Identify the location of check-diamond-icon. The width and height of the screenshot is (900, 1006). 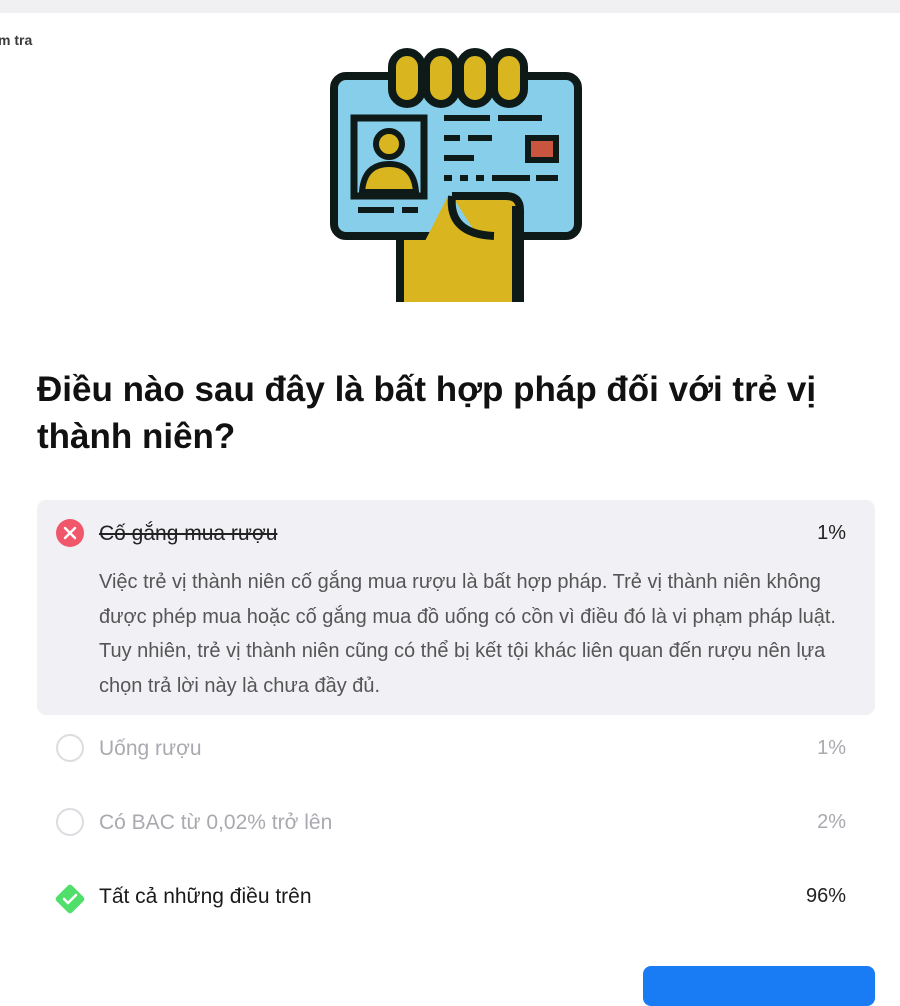
(70, 899).